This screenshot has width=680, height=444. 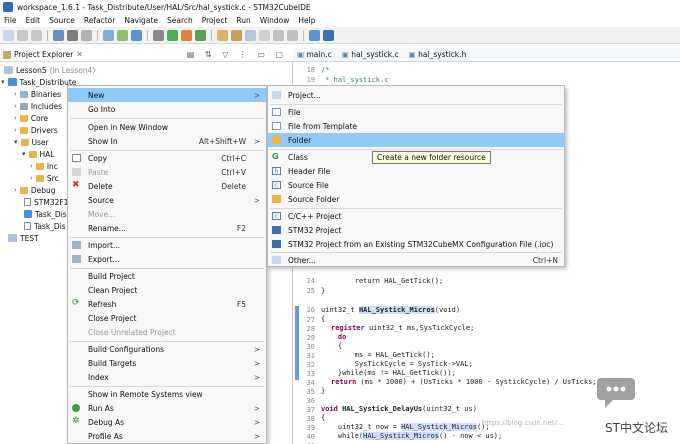 What do you see at coordinates (167, 436) in the screenshot?
I see `menu-item-profile-as: Profile As >` at bounding box center [167, 436].